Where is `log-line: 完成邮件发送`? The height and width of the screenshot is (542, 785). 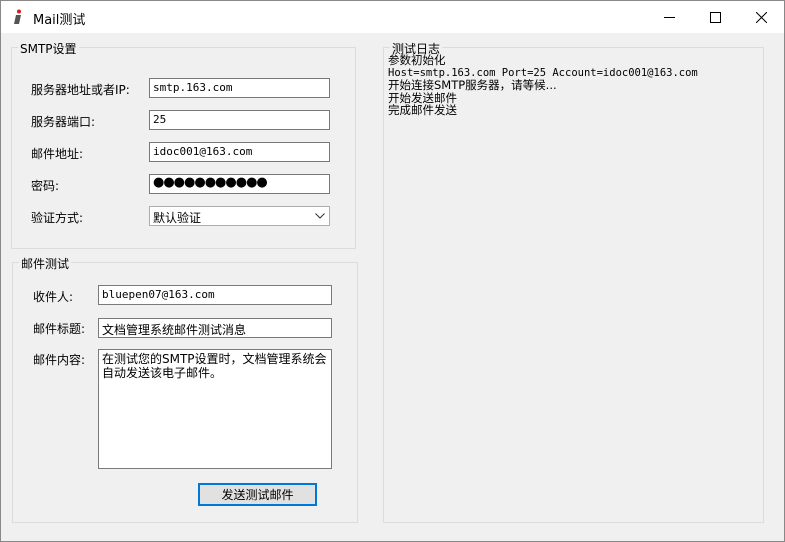
log-line: 完成邮件发送 is located at coordinates (422, 110).